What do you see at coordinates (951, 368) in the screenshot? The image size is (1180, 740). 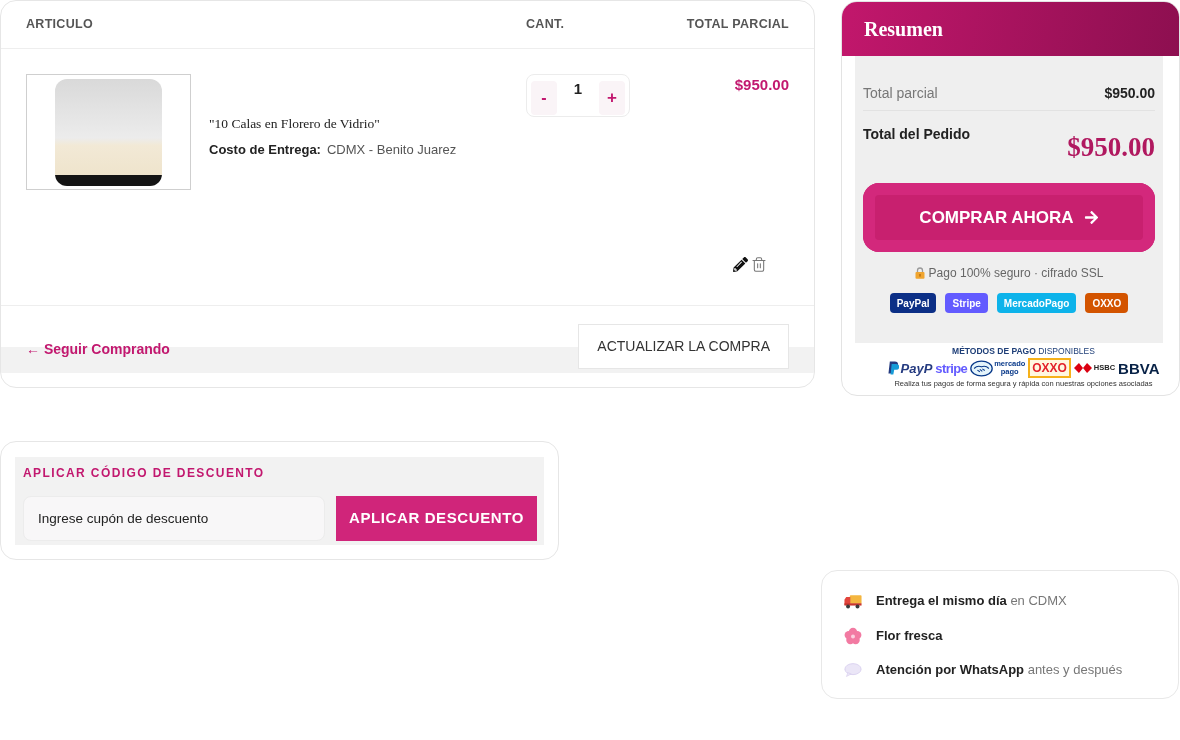 I see `stripe-logo-text: stripe` at bounding box center [951, 368].